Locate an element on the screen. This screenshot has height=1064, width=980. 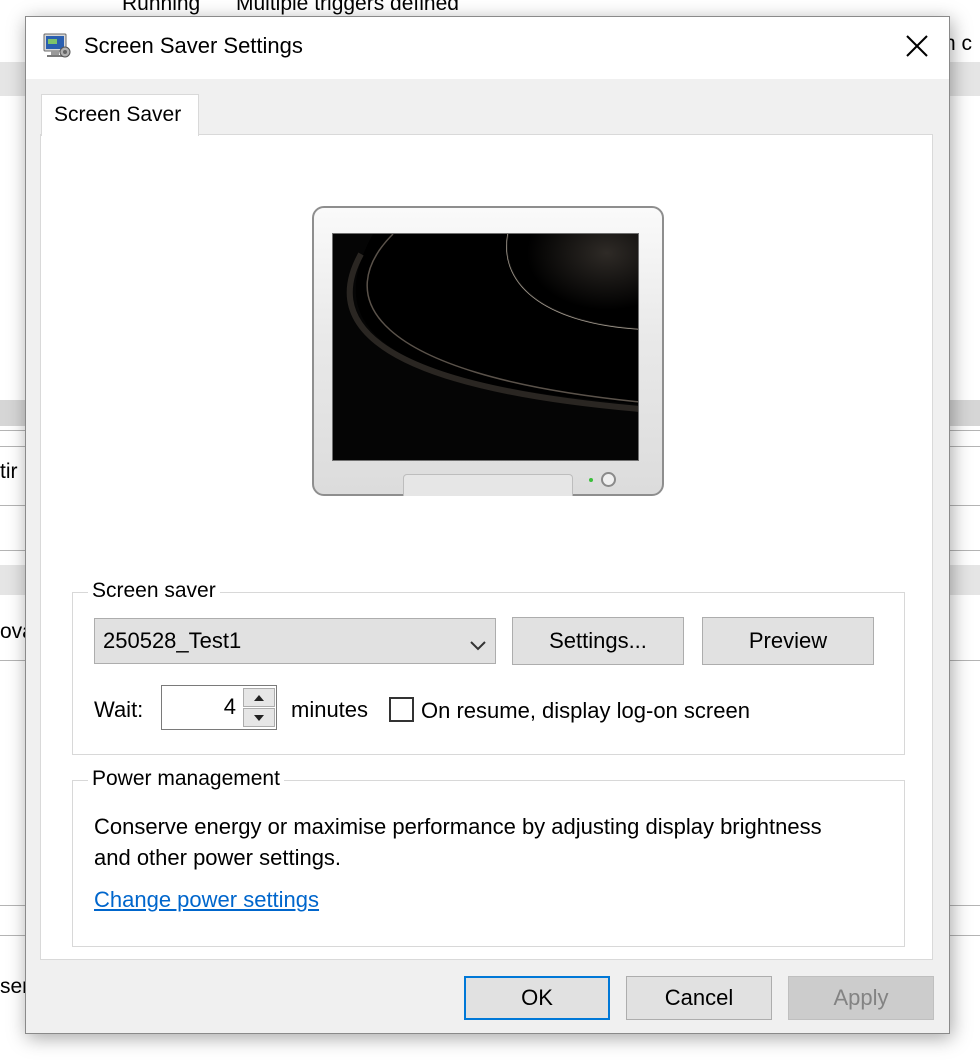
preview-monitor is located at coordinates (488, 351).